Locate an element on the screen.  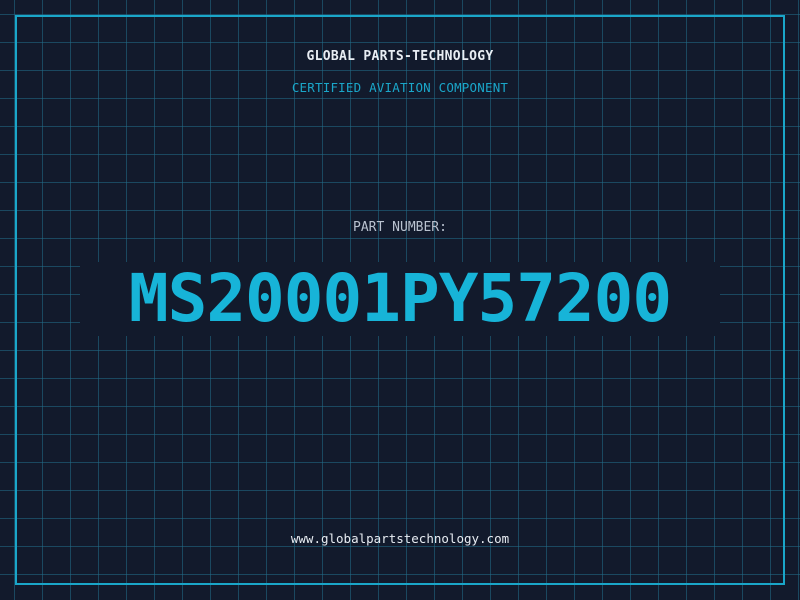
part-number-label: PART NUMBER: is located at coordinates (400, 227).